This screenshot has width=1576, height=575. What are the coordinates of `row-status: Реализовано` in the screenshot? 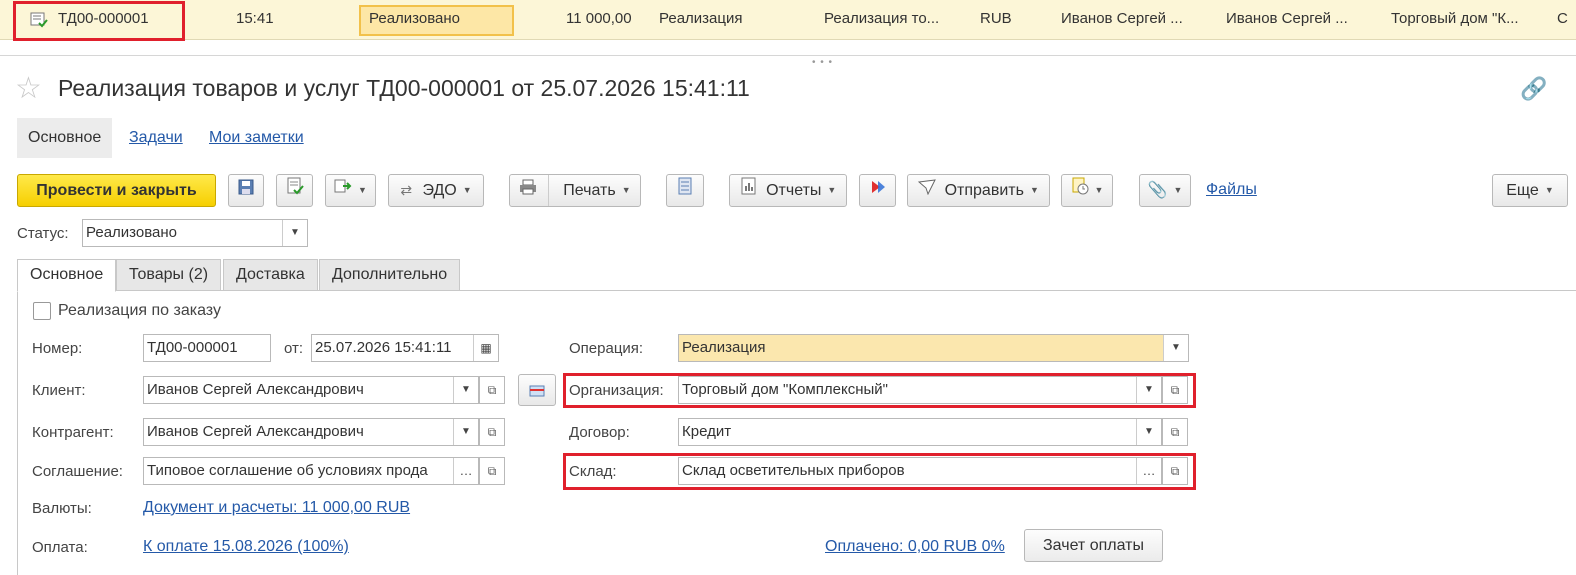 It's located at (414, 18).